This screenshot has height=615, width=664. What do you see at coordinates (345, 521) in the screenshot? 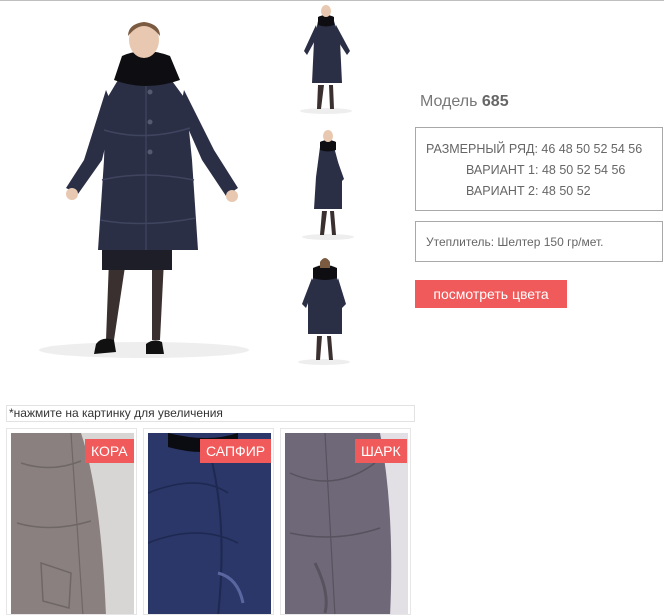
I see `swatch-shark: ШАРК` at bounding box center [345, 521].